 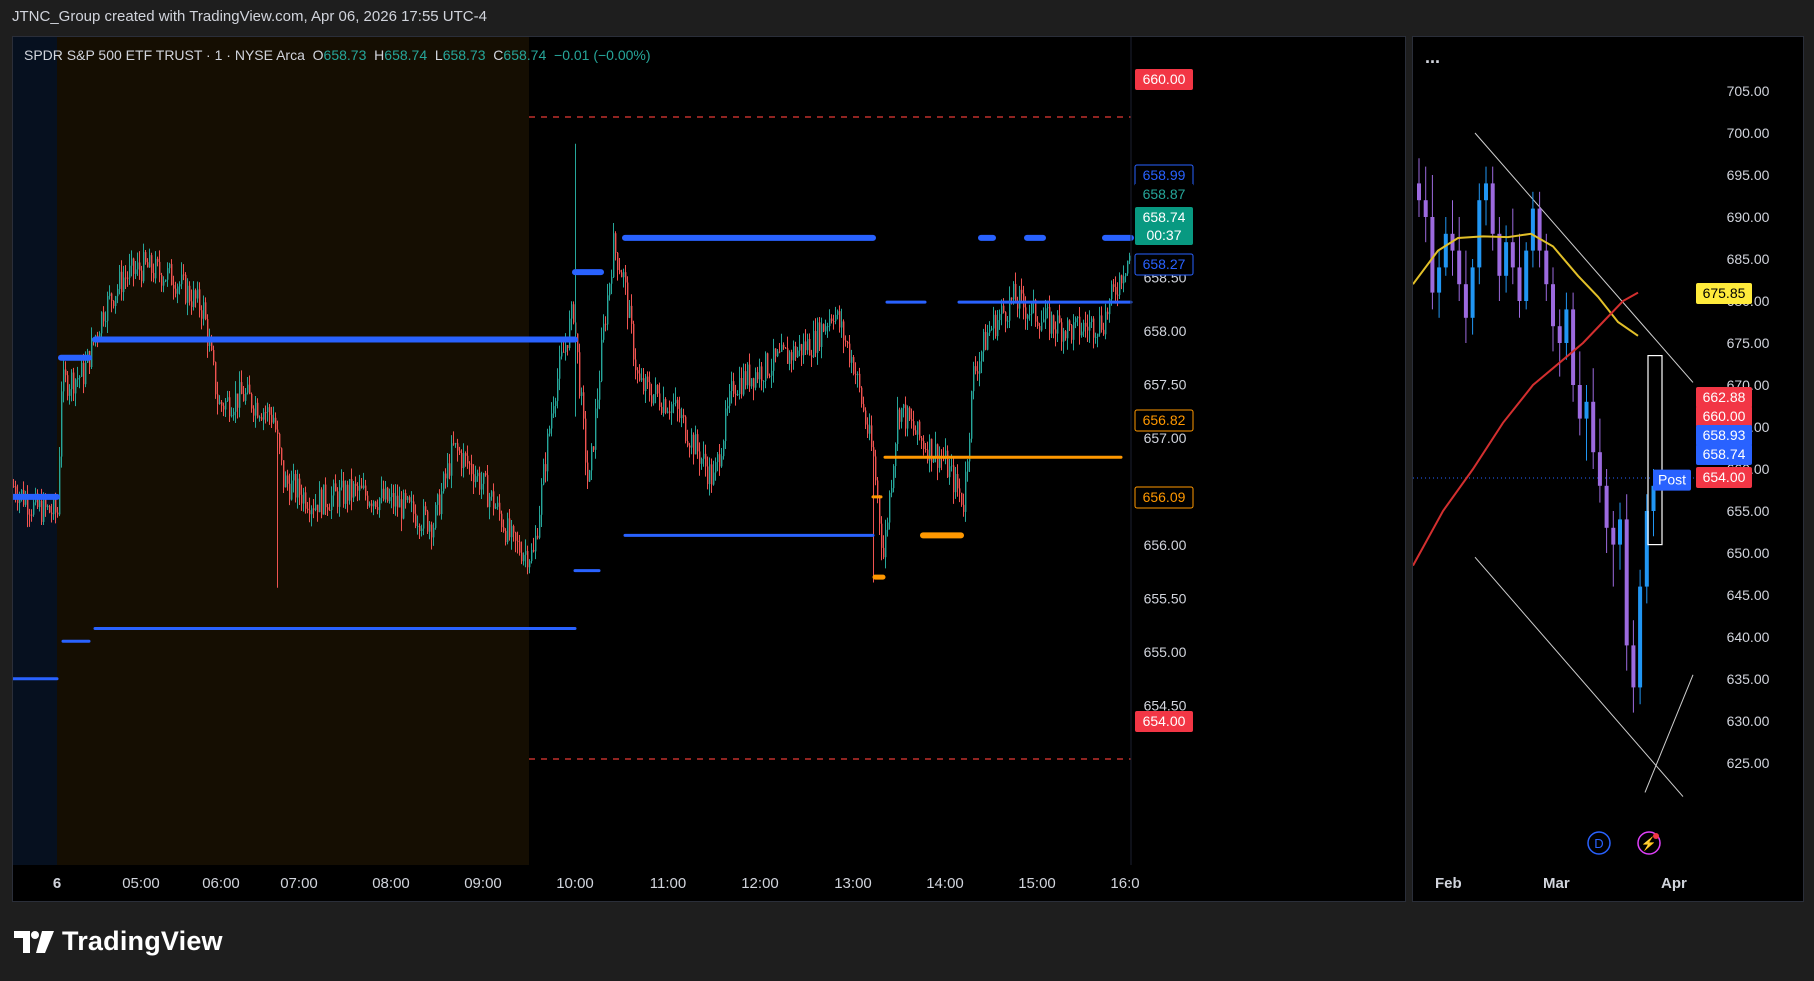 I want to click on x-axis-tick-label: Mar, so click(x=1556, y=883).